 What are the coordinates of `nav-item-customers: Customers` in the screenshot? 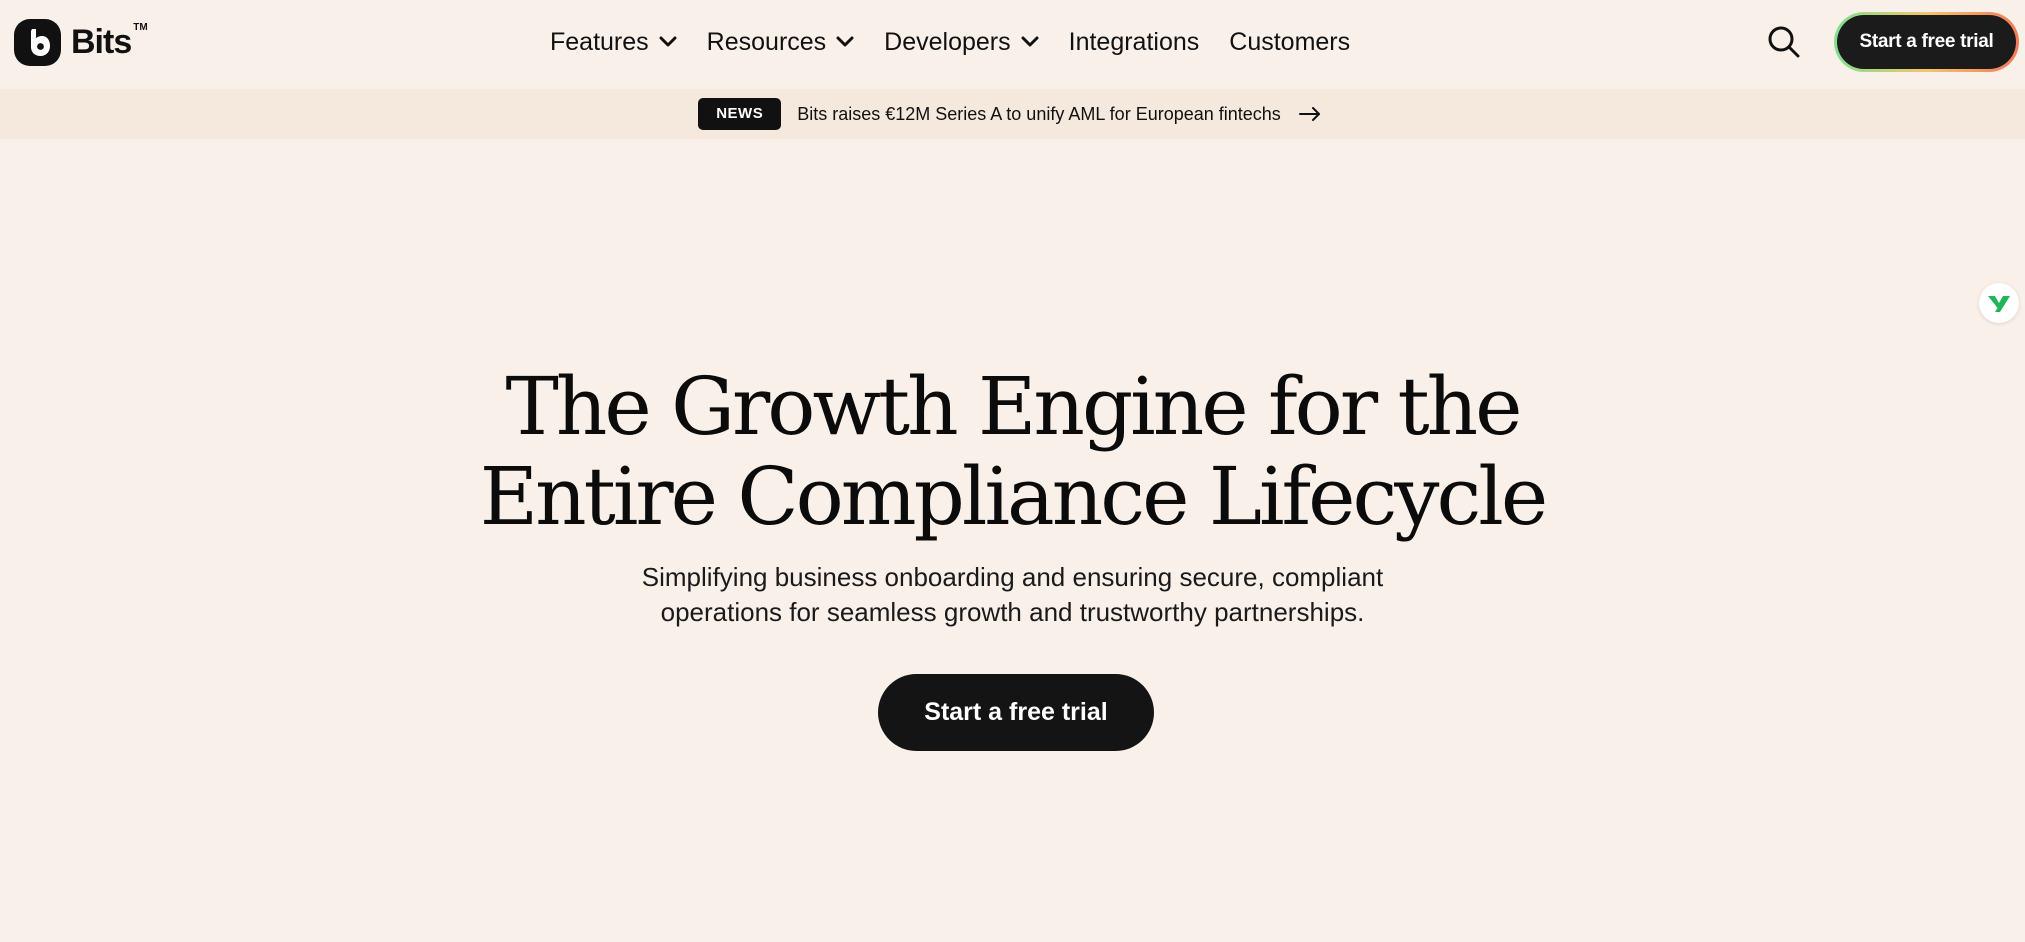 It's located at (1289, 42).